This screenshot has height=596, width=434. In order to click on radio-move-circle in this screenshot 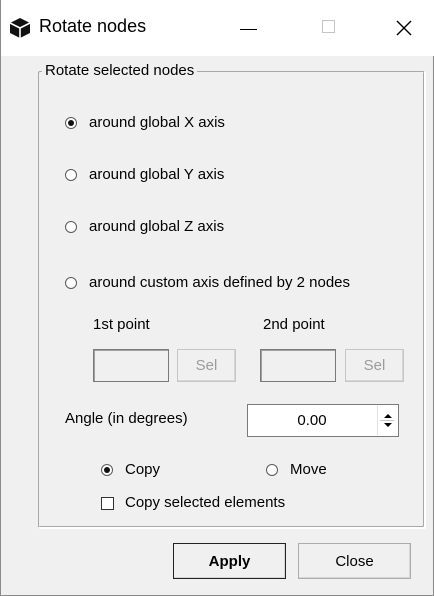, I will do `click(272, 469)`.